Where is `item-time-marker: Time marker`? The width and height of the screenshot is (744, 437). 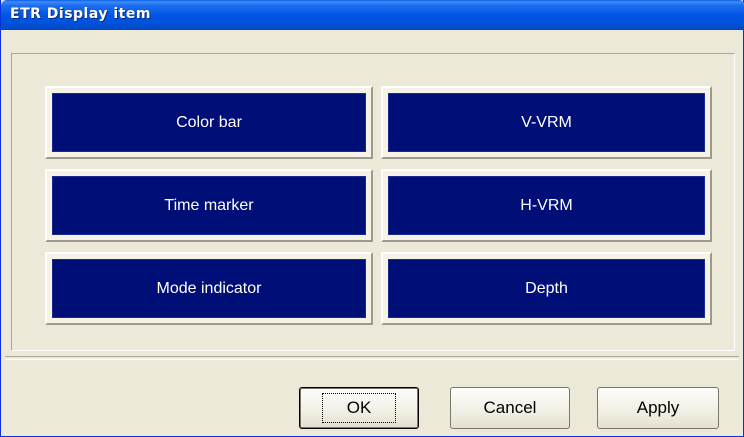
item-time-marker: Time marker is located at coordinates (209, 205).